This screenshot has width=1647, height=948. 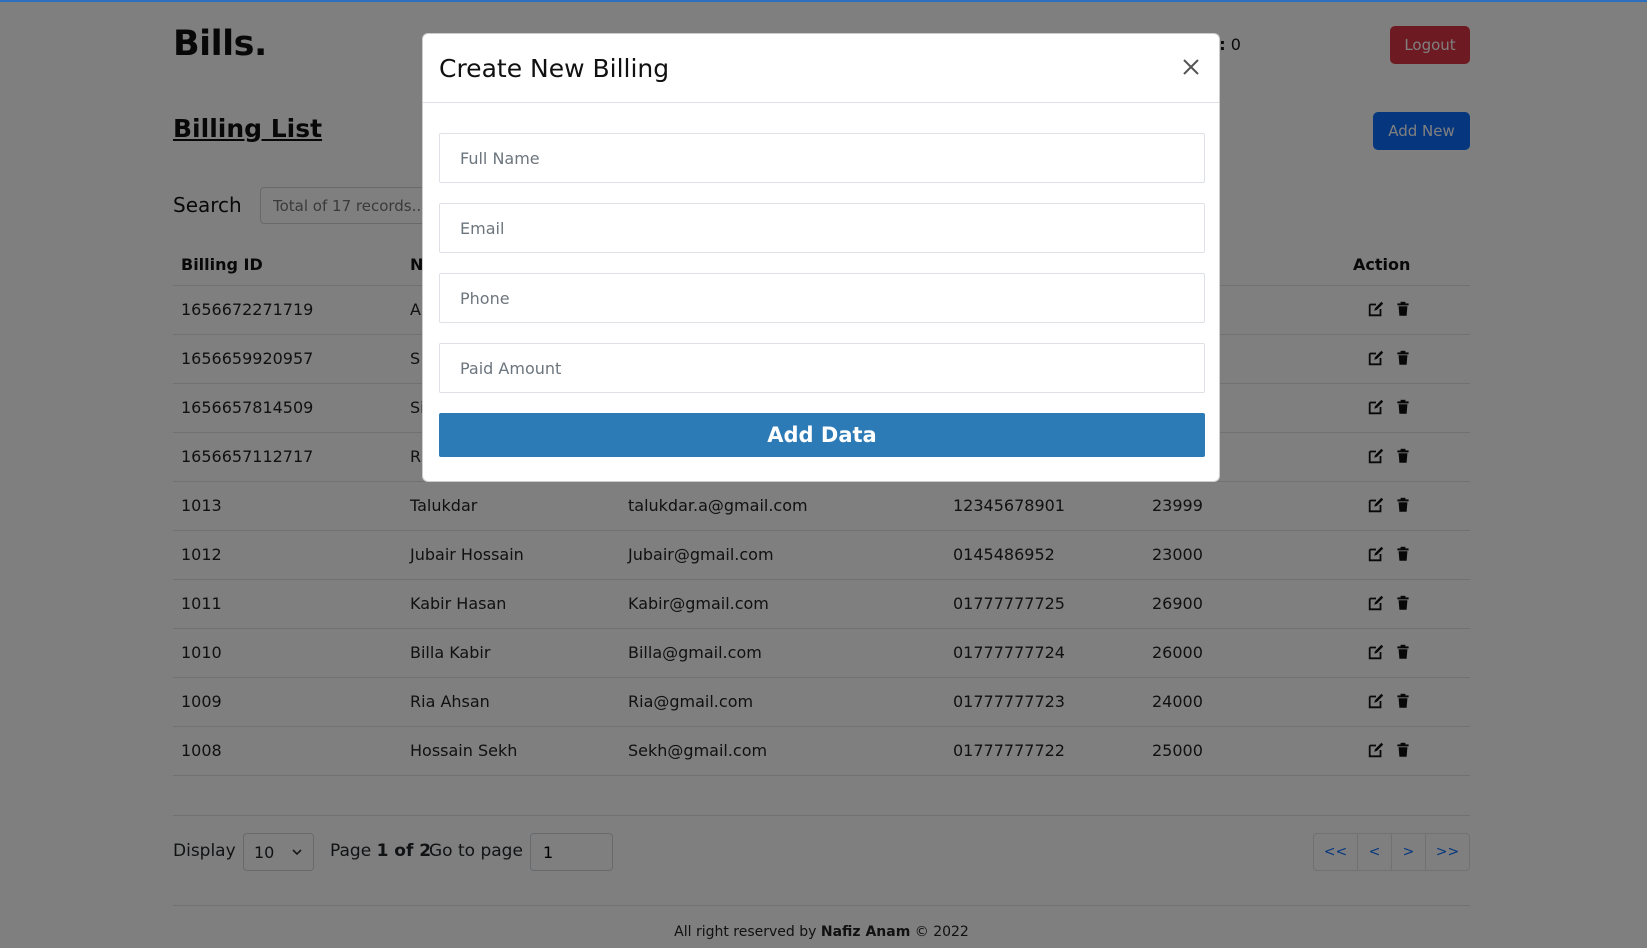 What do you see at coordinates (822, 298) in the screenshot?
I see `phone-field` at bounding box center [822, 298].